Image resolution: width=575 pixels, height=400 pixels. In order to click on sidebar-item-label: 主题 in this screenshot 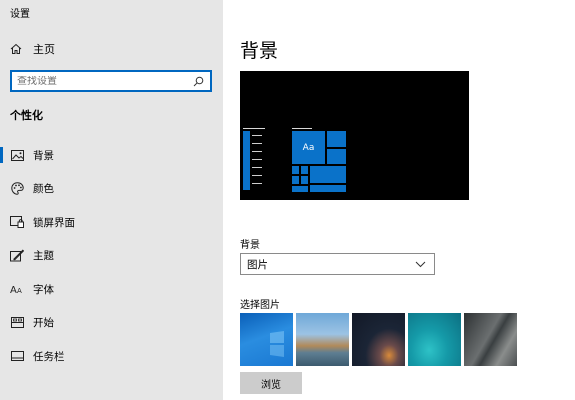, I will do `click(43, 256)`.